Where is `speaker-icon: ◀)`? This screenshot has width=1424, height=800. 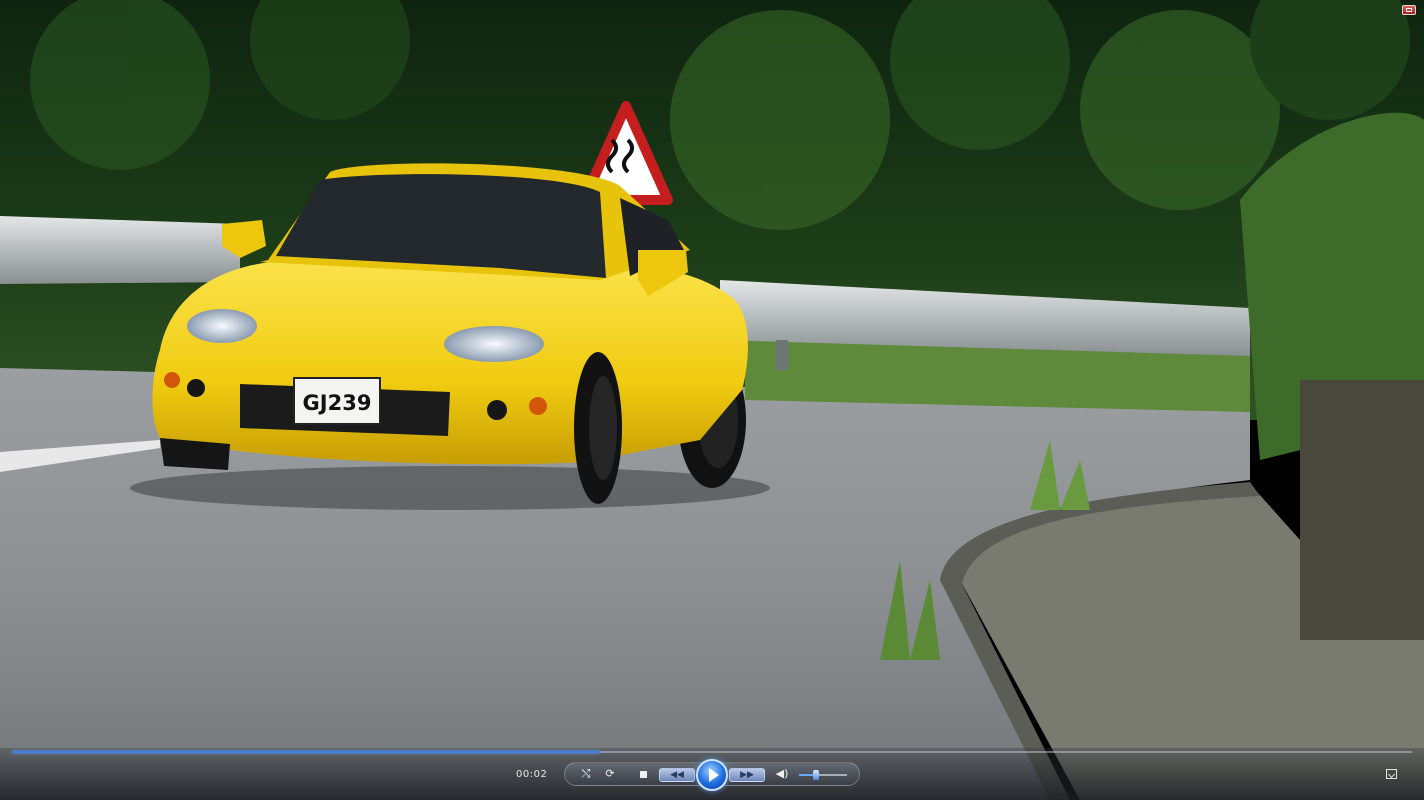
speaker-icon: ◀) is located at coordinates (782, 774).